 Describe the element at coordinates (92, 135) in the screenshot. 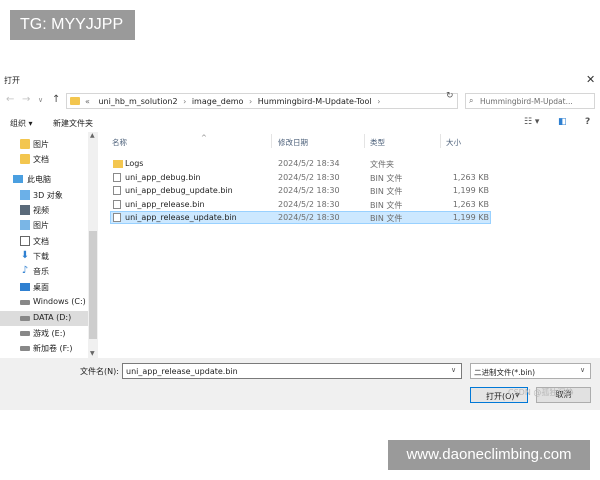

I see `scroll-up-arrow-icon: ▲` at that location.